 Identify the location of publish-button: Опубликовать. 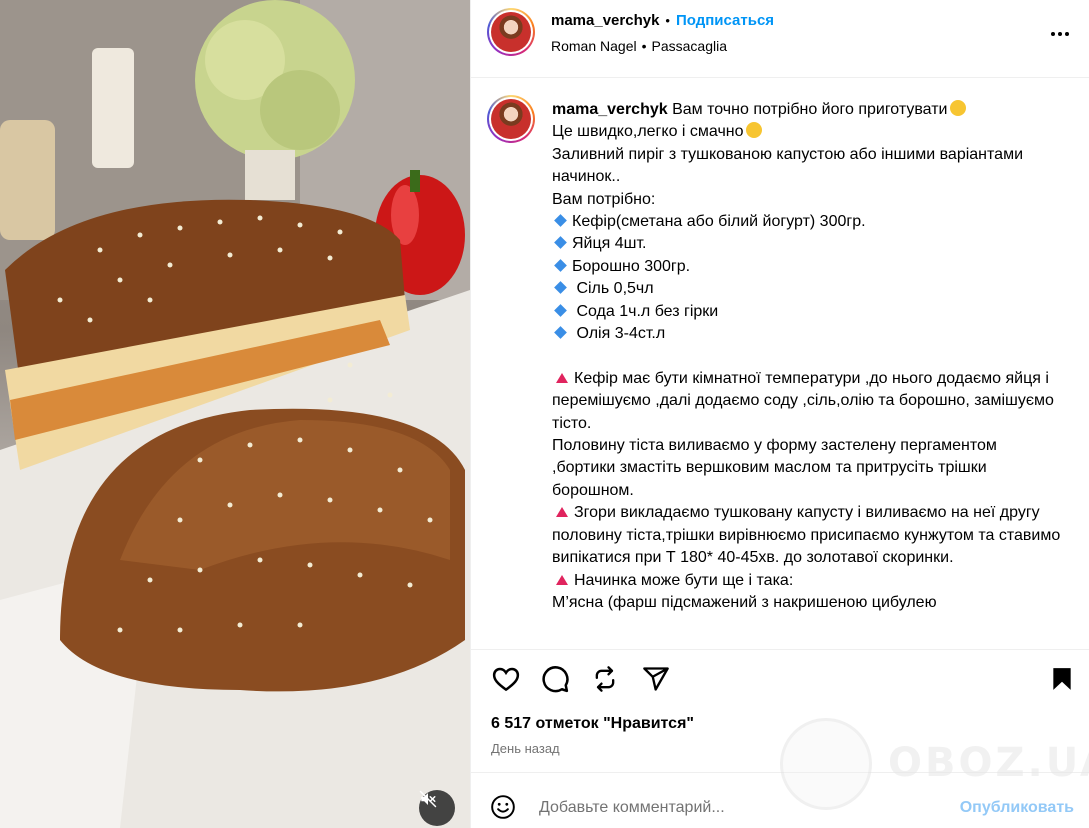
(1017, 808).